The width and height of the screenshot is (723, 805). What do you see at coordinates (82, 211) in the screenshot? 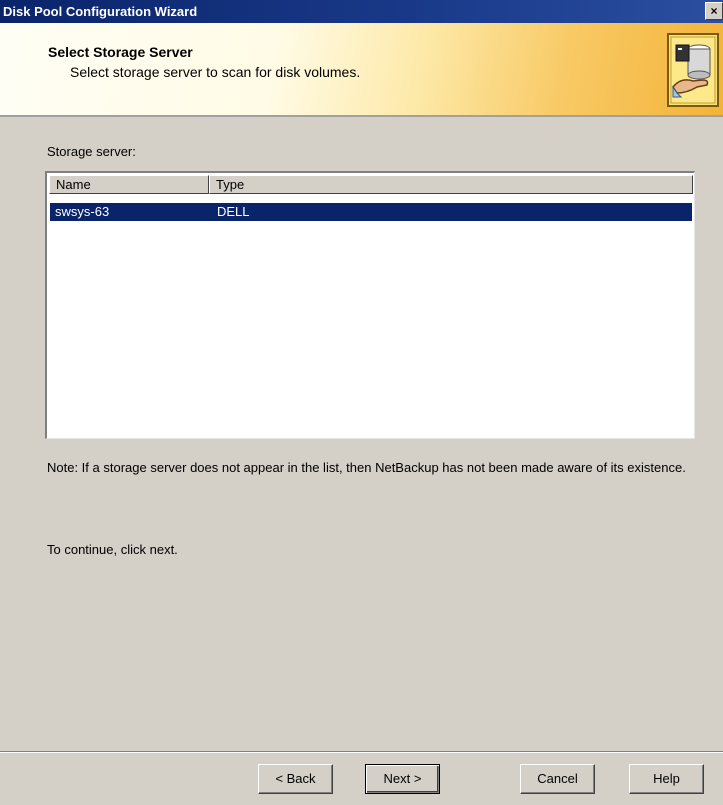
I see `server-name: swsys-63` at bounding box center [82, 211].